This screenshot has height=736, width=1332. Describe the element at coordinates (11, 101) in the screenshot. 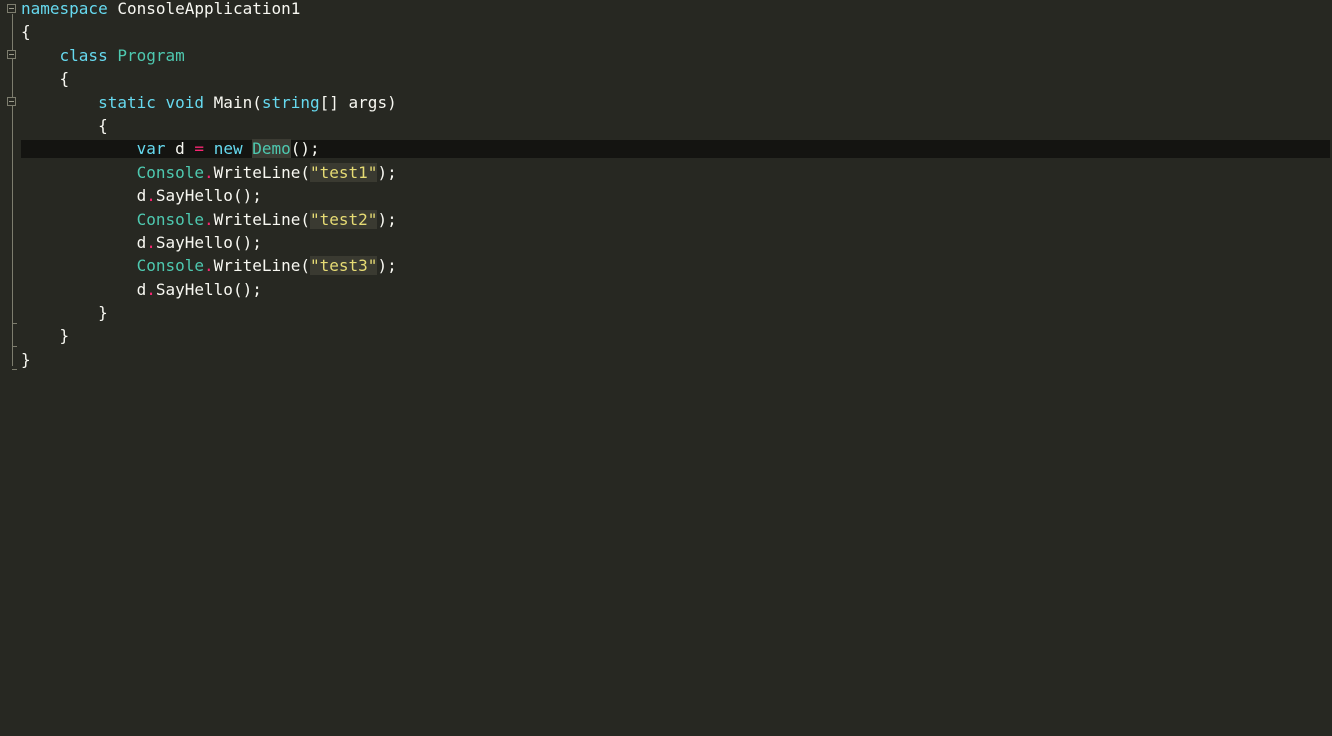

I see `collapse-method-icon` at that location.